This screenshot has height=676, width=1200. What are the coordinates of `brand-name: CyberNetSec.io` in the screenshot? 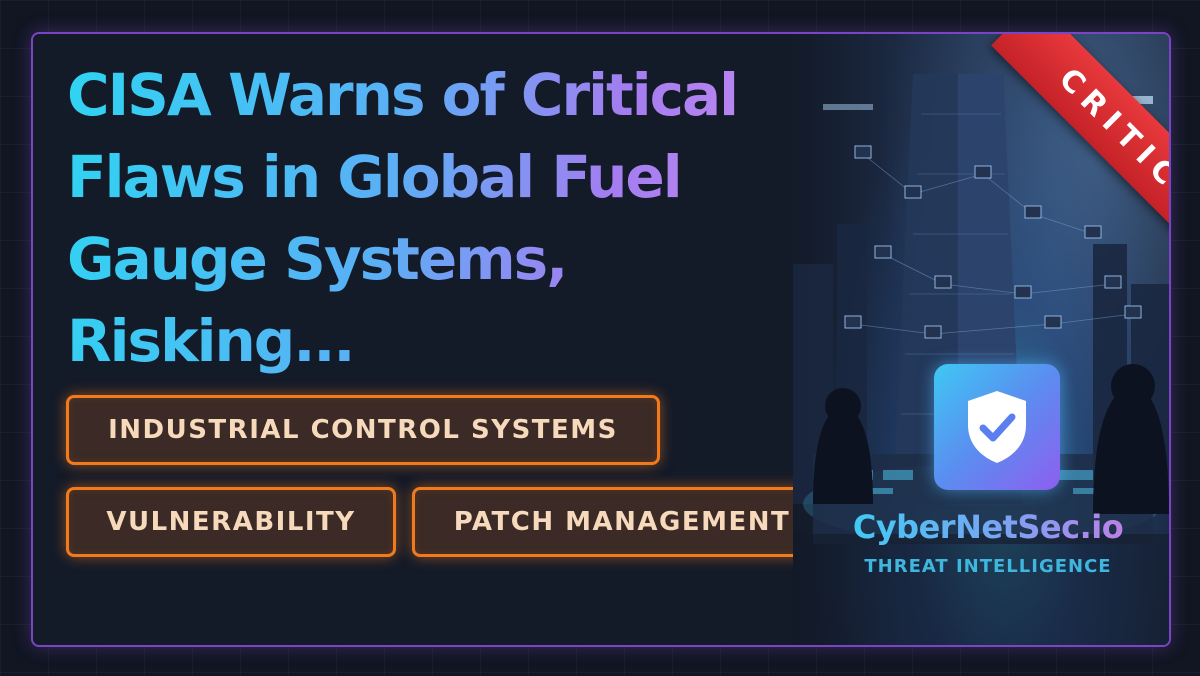 It's located at (988, 527).